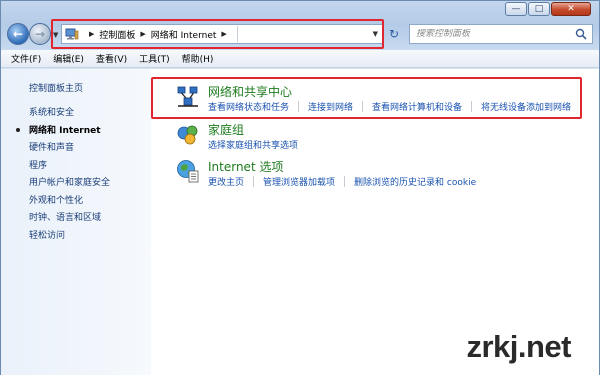 The width and height of the screenshot is (600, 375). Describe the element at coordinates (417, 106) in the screenshot. I see `link-view-network-computers: 查看网络计算机和设备` at that location.